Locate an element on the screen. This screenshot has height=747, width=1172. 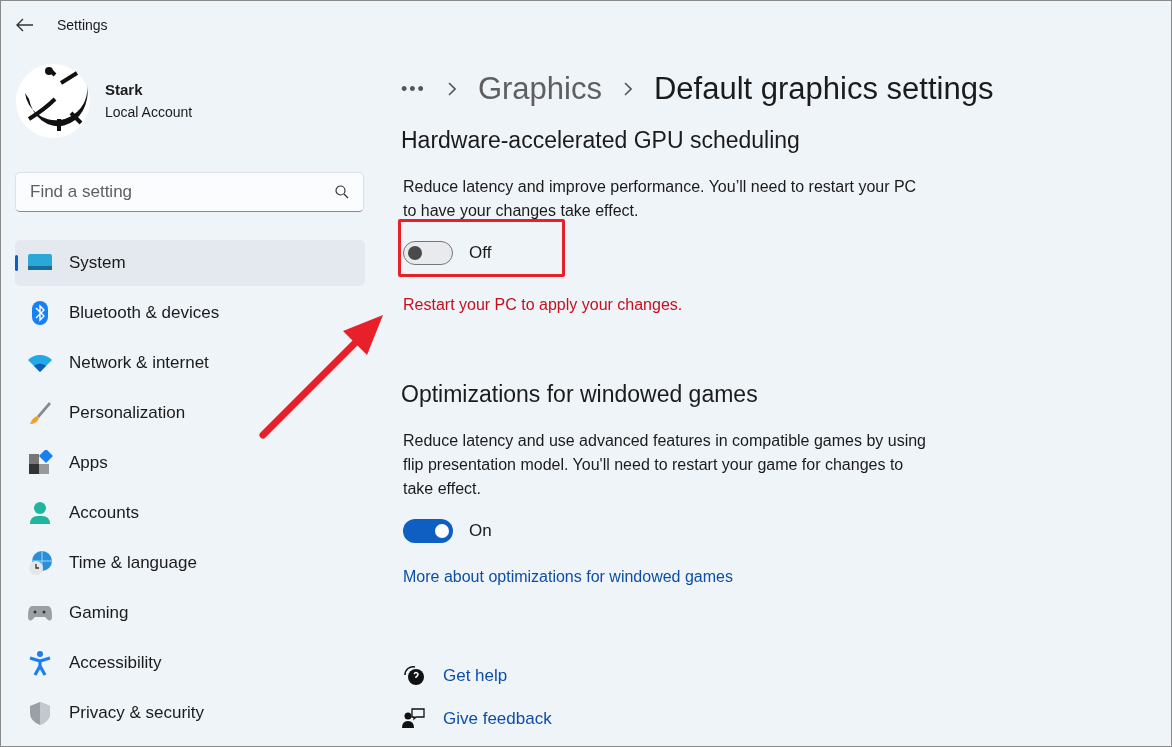
sidebar-item: Bluetooth & devices is located at coordinates (190, 313).